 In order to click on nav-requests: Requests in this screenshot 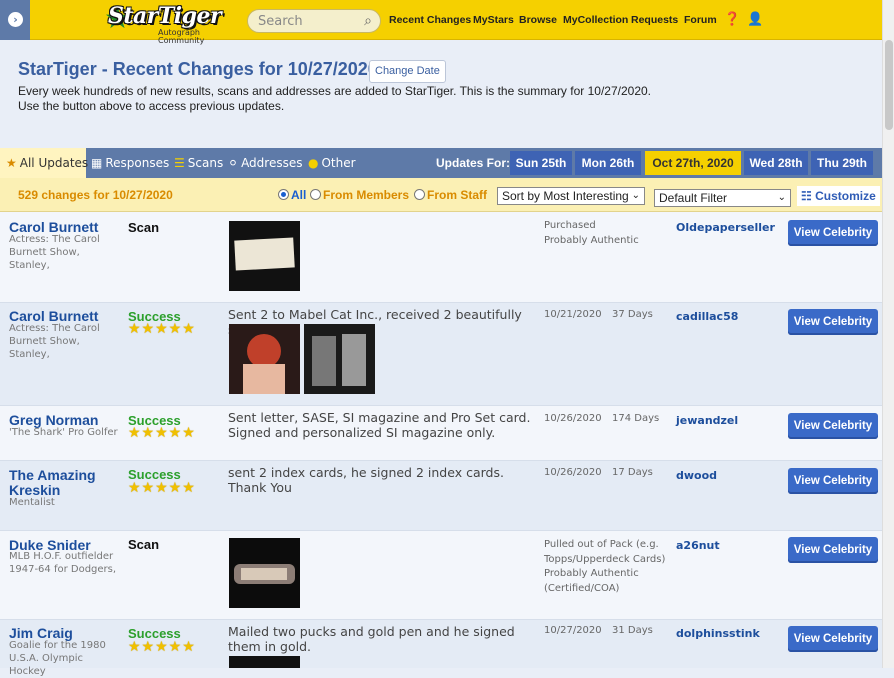, I will do `click(654, 20)`.